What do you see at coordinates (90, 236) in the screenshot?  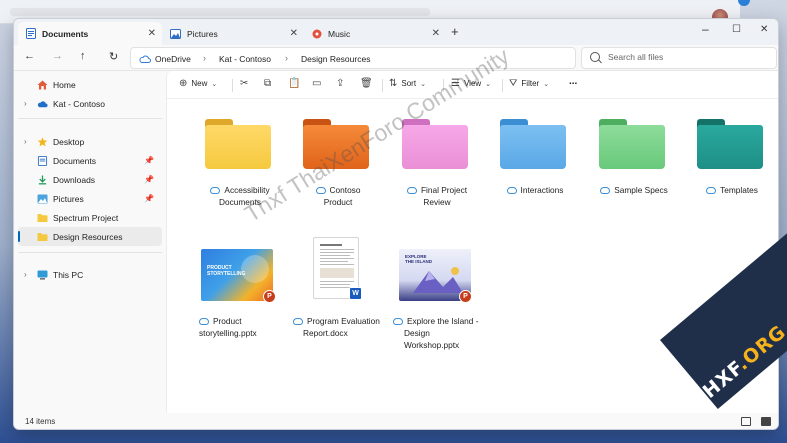 I see `sidebar-item-design-resources: Design Resources` at bounding box center [90, 236].